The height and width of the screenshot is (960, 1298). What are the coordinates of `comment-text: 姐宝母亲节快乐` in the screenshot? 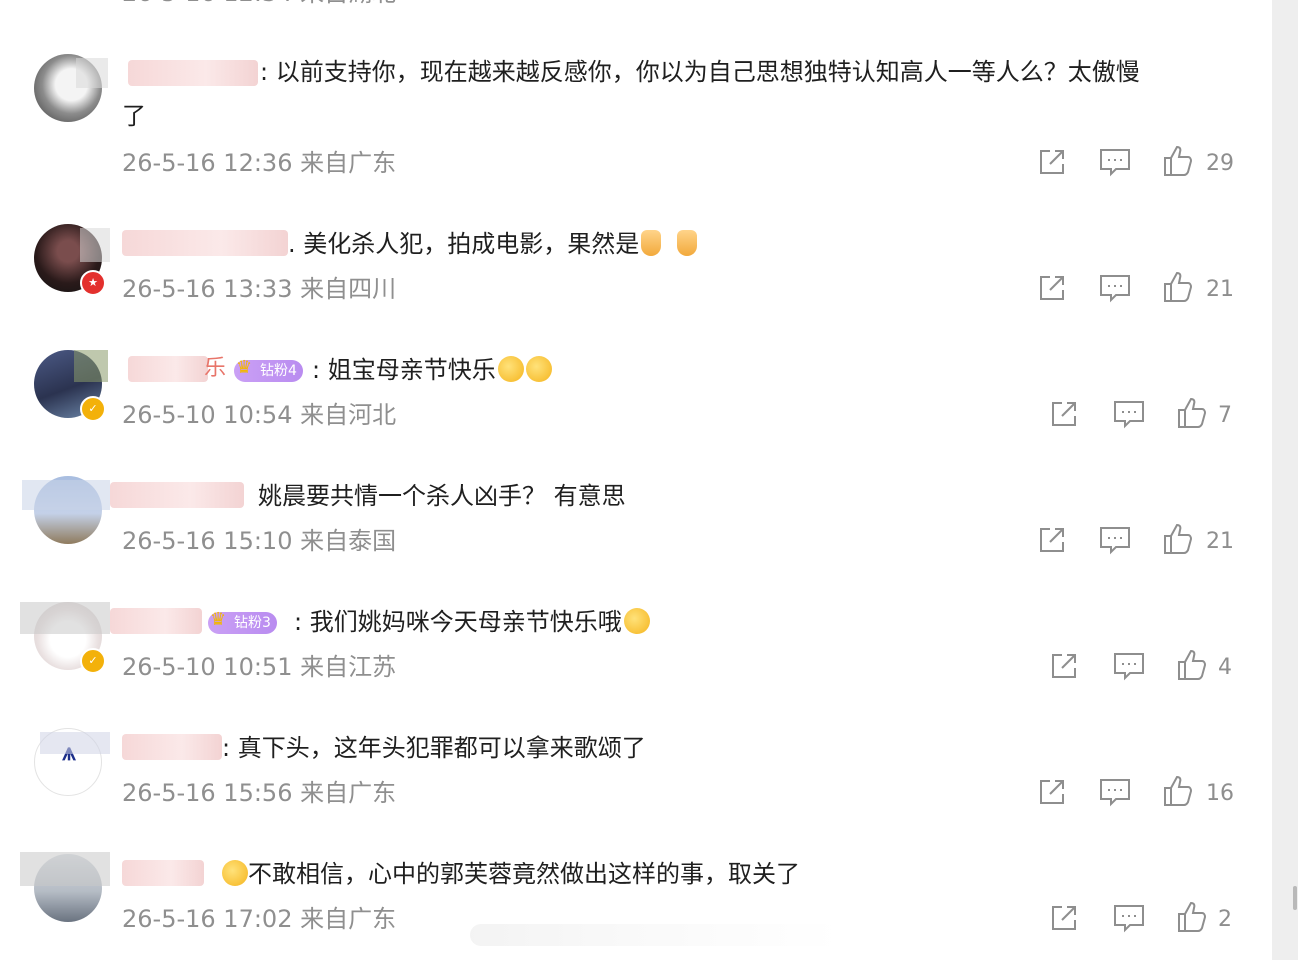 It's located at (411, 370).